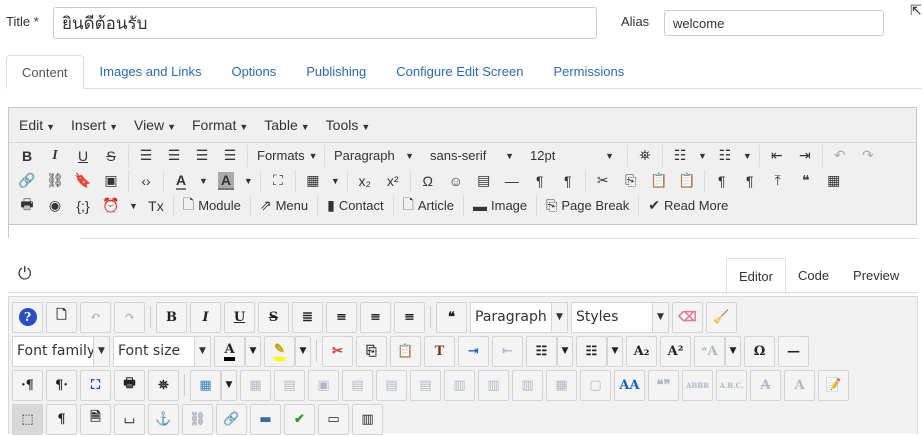  I want to click on insert-row-after-button: ▤, so click(391, 385).